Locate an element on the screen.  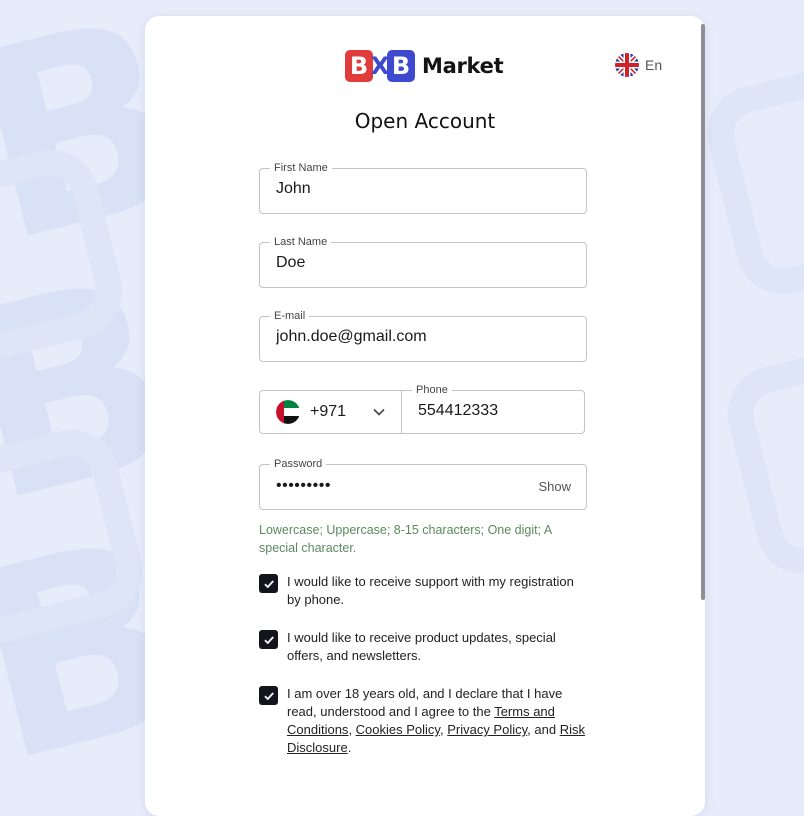
email-label: E-mail is located at coordinates (290, 316).